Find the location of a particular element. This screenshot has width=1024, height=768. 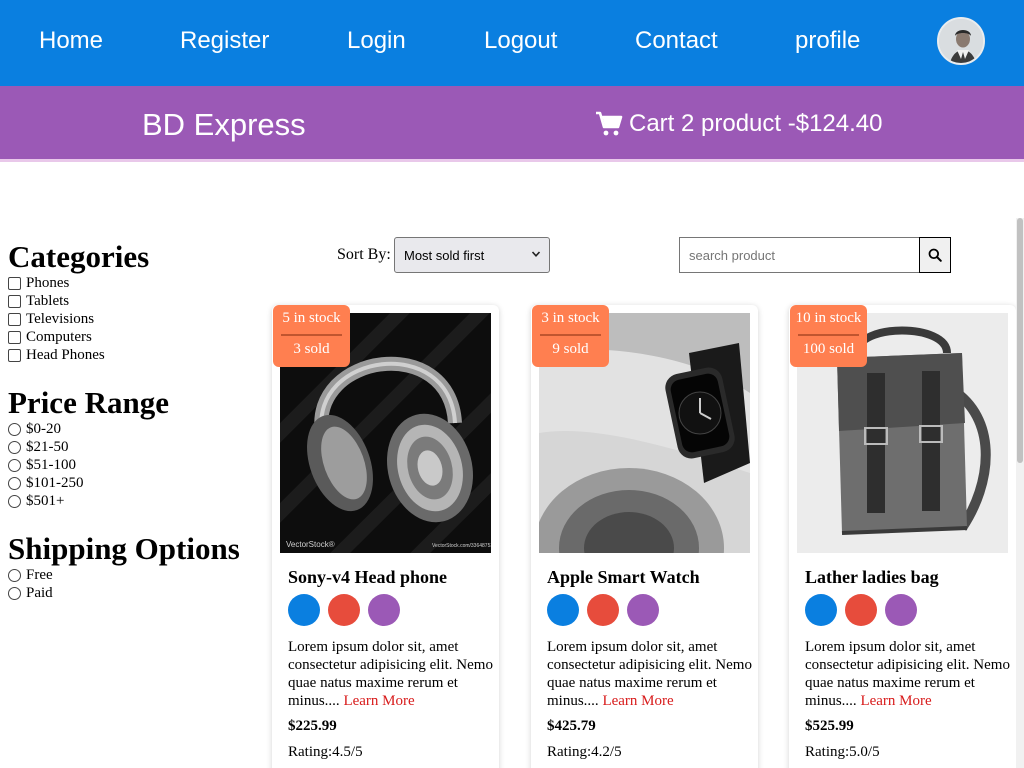

sold-count: 9 sold is located at coordinates (570, 349).